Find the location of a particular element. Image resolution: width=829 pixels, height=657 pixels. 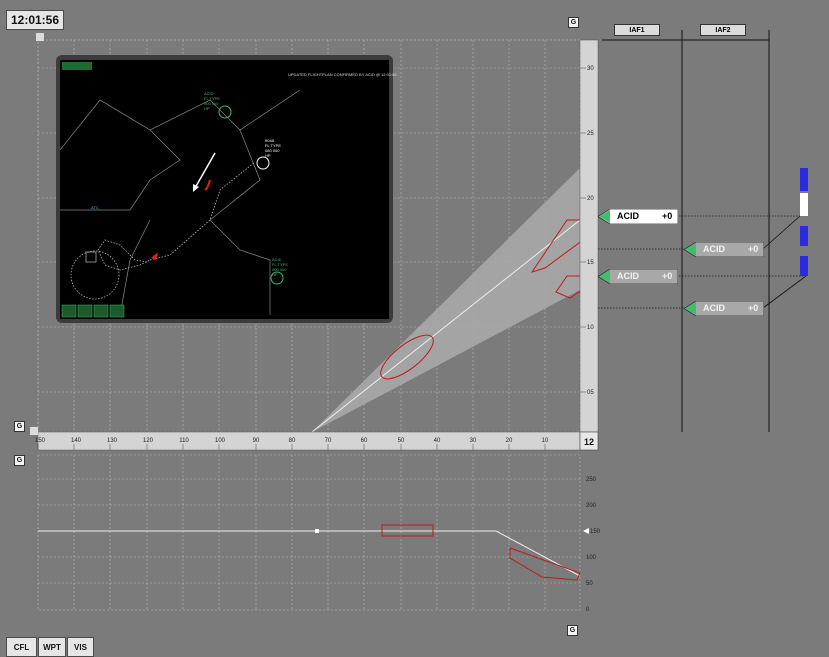

alt-tick-25: 25 is located at coordinates (590, 134).